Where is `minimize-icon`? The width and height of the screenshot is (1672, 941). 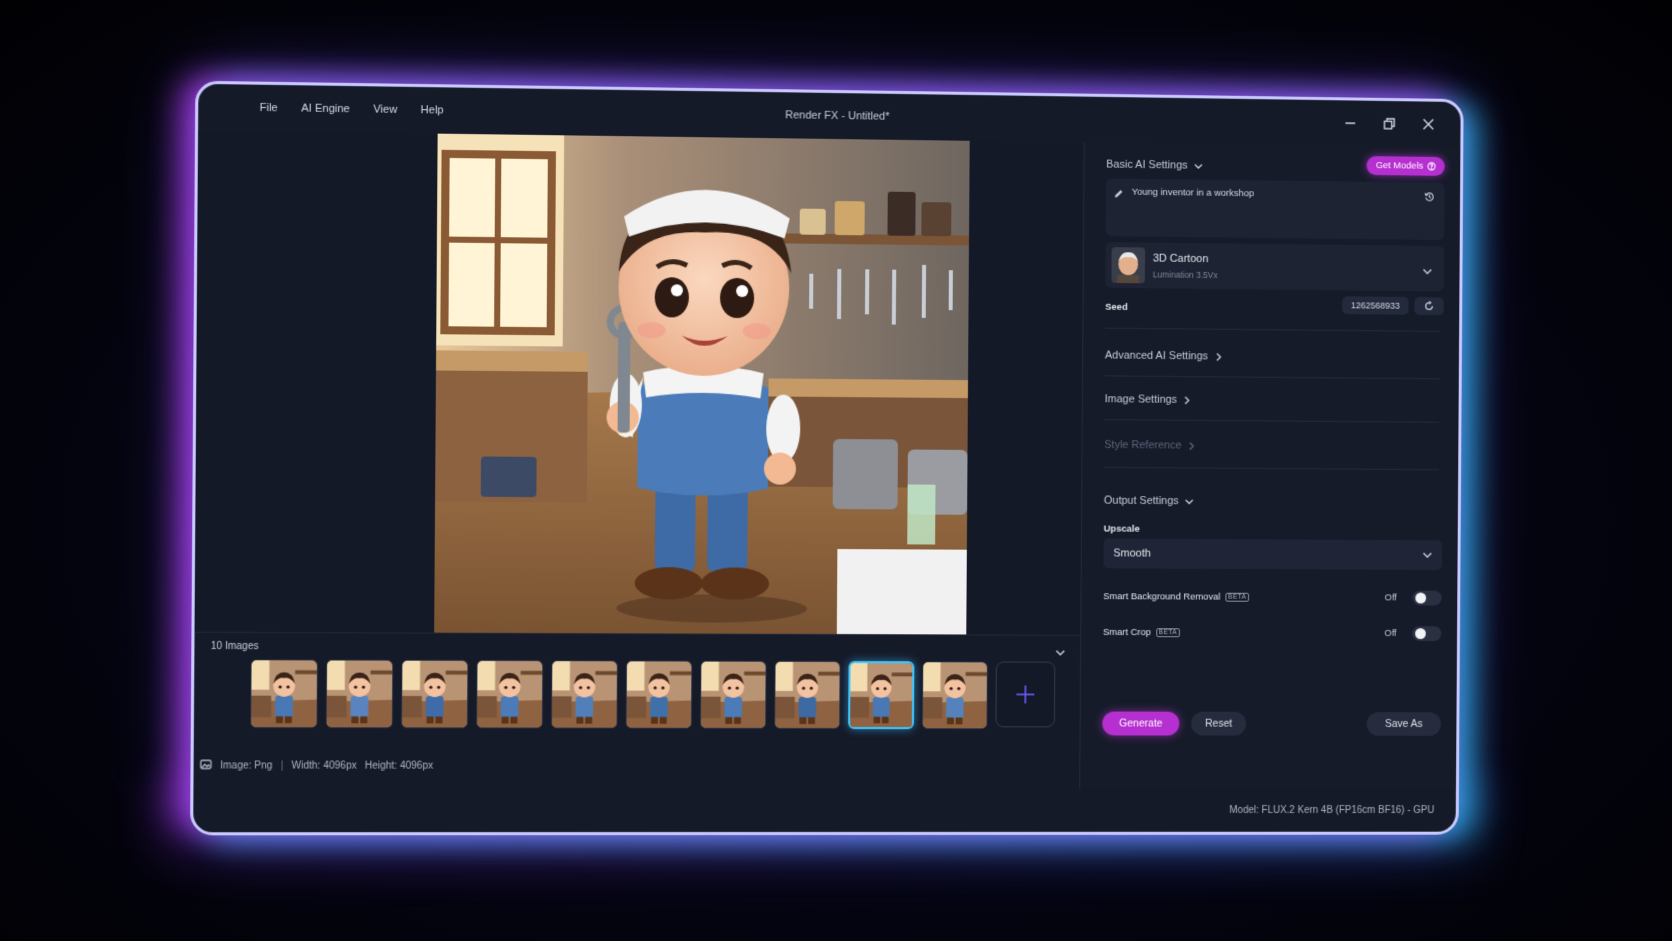
minimize-icon is located at coordinates (1350, 123).